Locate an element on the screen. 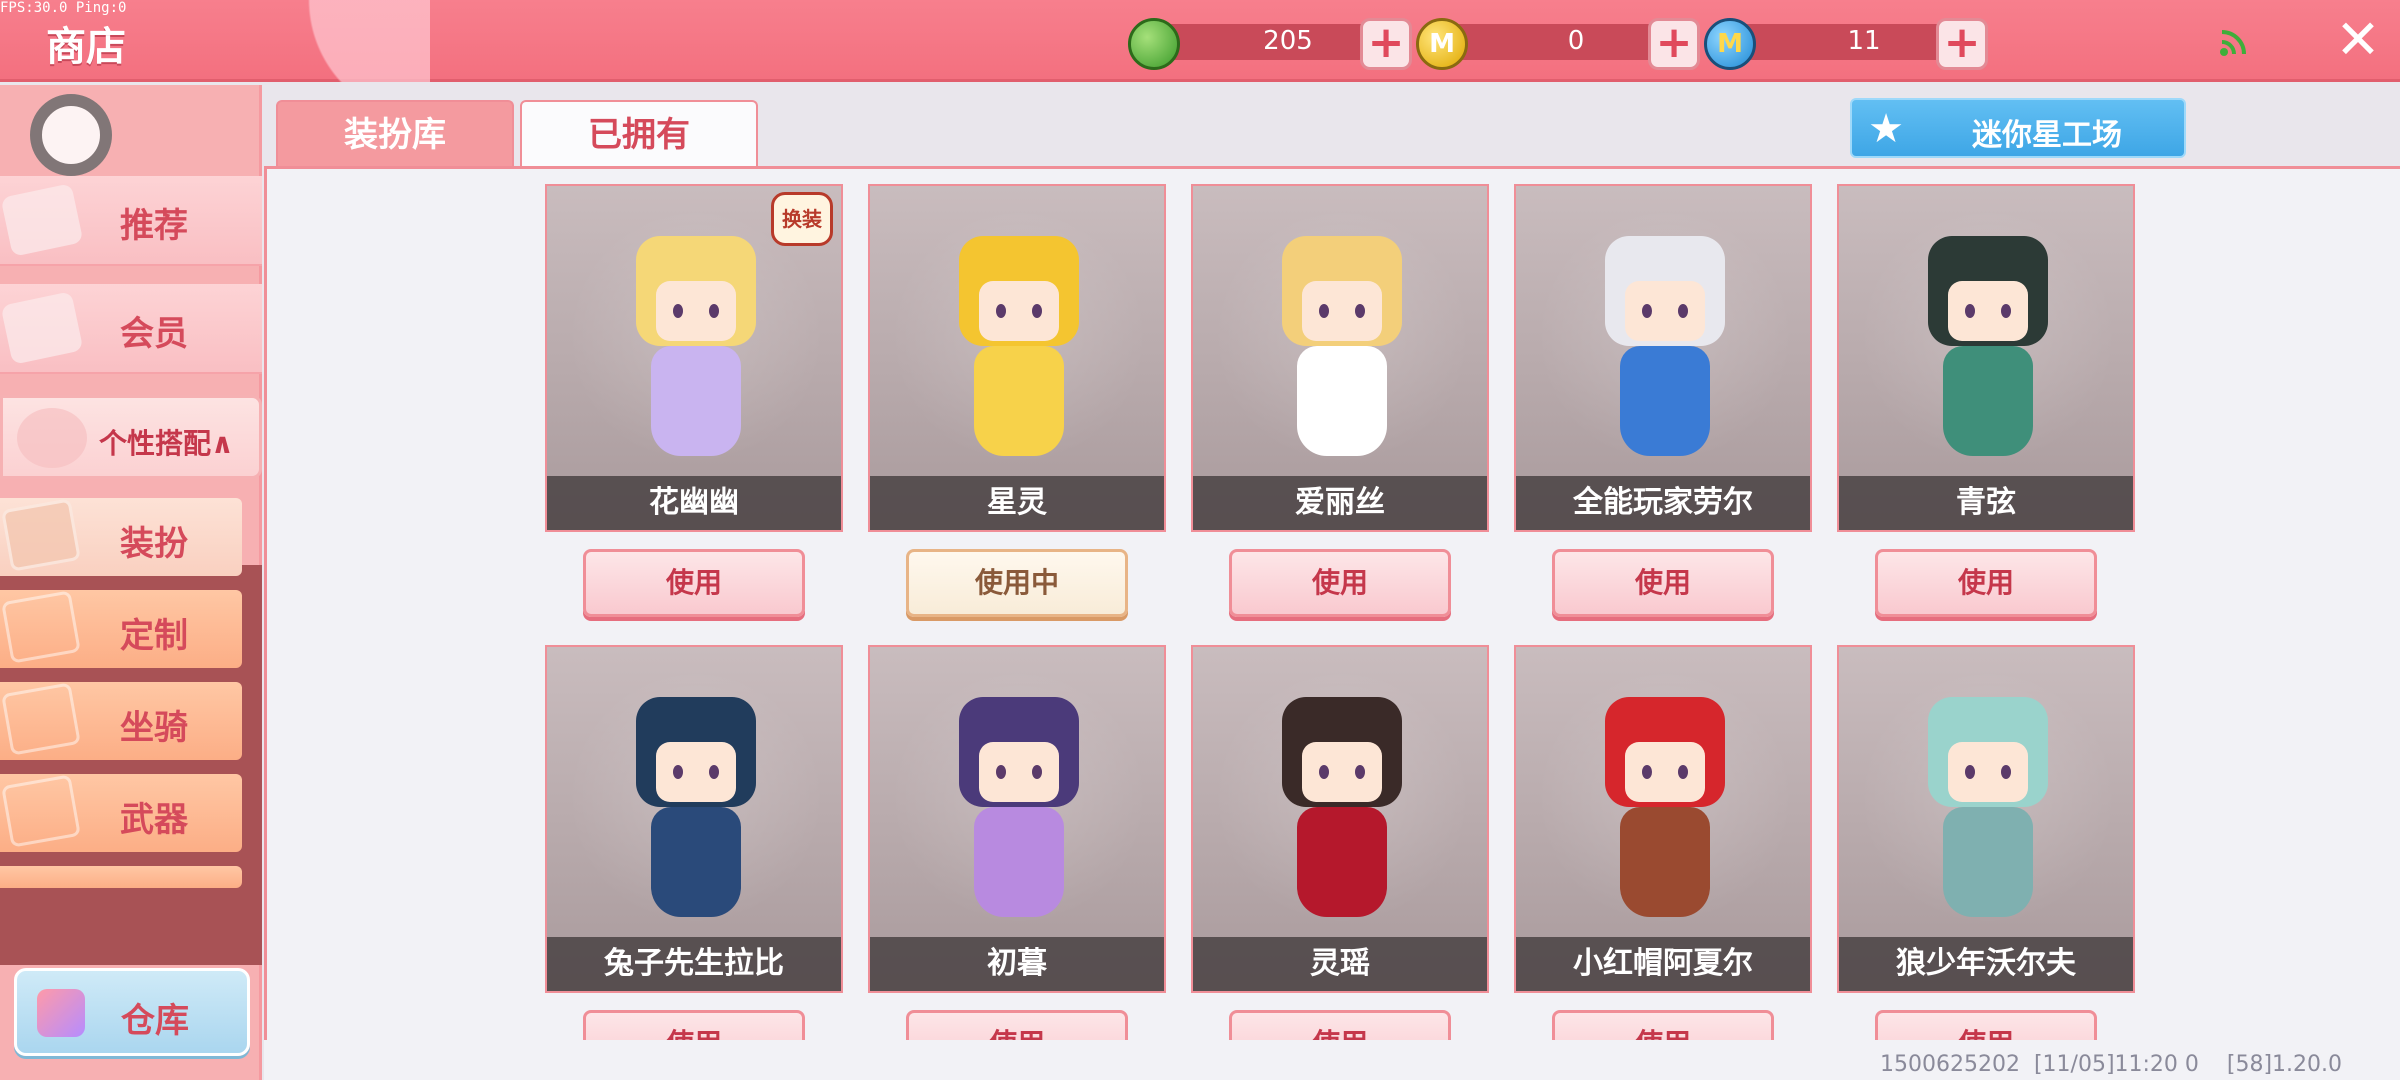  sidebar-subitem-label: 定制 is located at coordinates (154, 636).